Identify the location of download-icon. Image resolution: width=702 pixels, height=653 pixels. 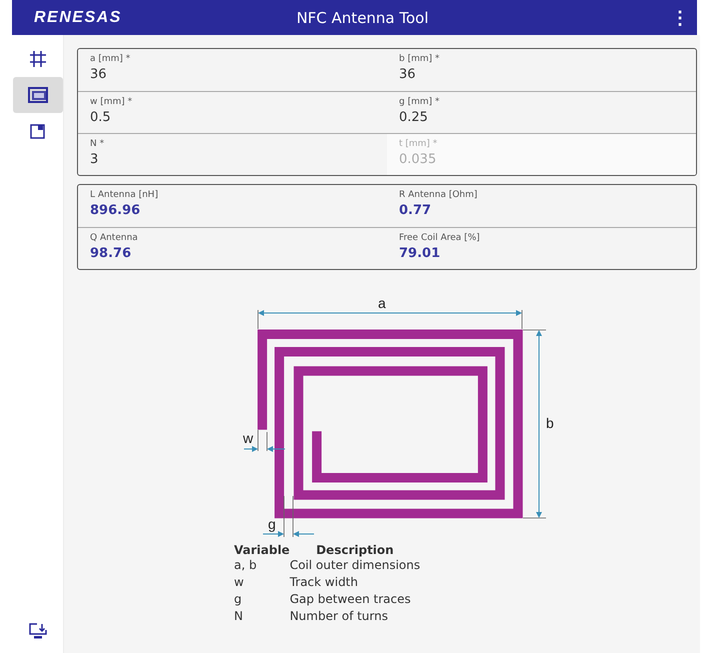
(37, 631).